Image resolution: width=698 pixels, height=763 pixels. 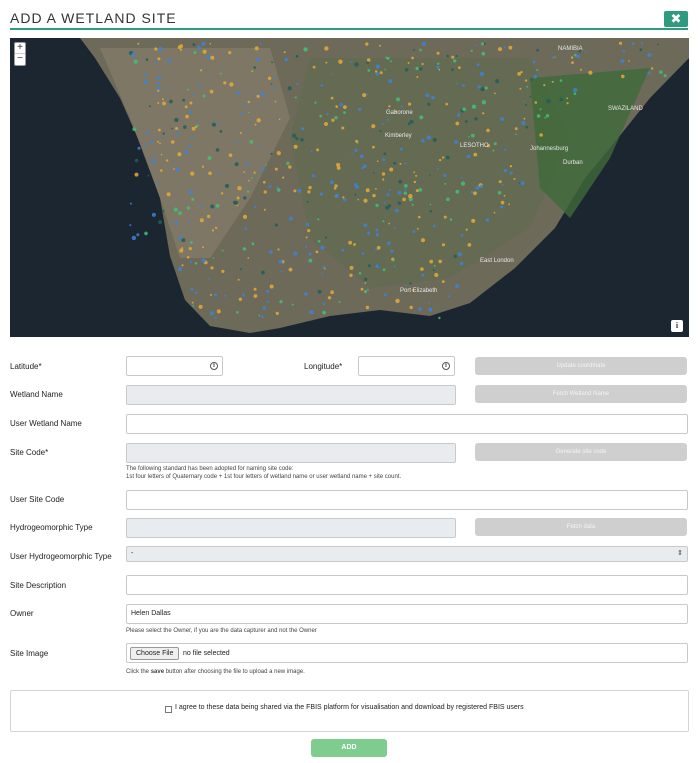 What do you see at coordinates (168, 709) in the screenshot?
I see `consent-checkbox` at bounding box center [168, 709].